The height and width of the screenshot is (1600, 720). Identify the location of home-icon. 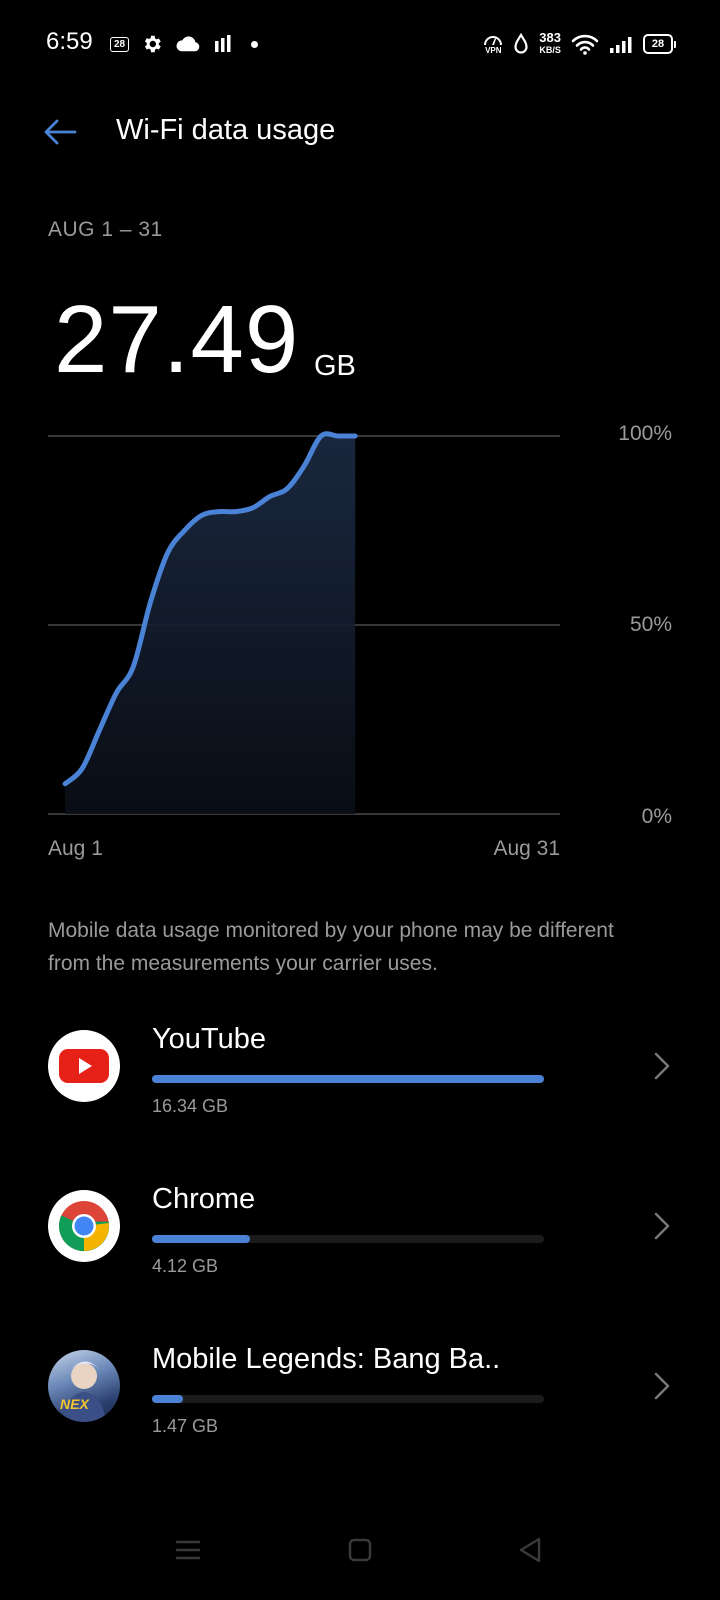
(360, 1550).